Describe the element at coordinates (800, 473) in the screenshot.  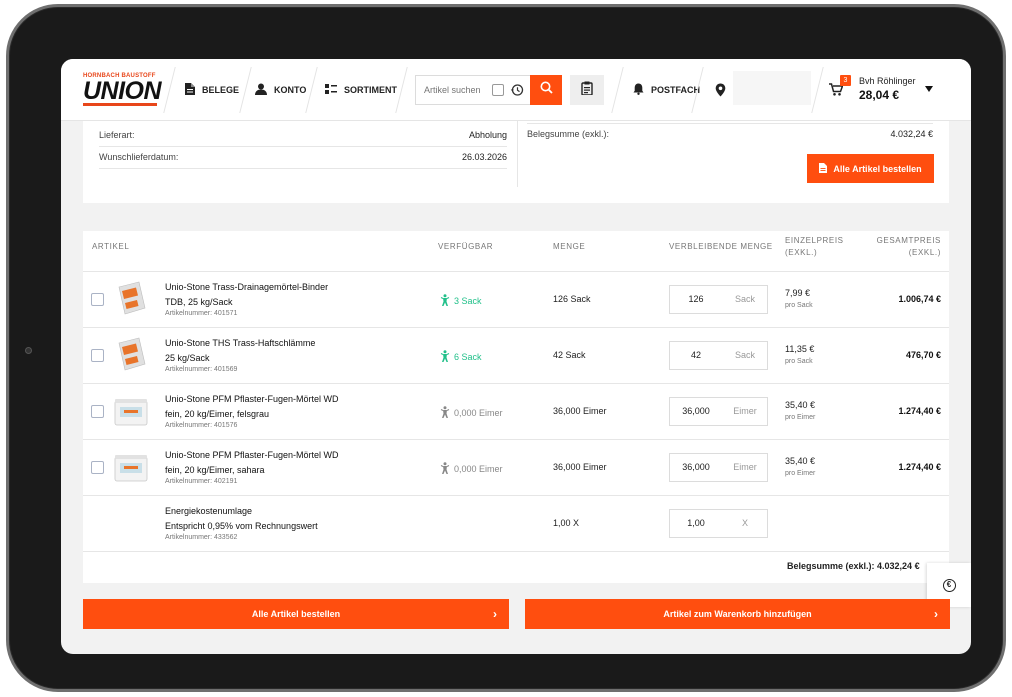
I see `unit-price-basis: pro Eimer` at that location.